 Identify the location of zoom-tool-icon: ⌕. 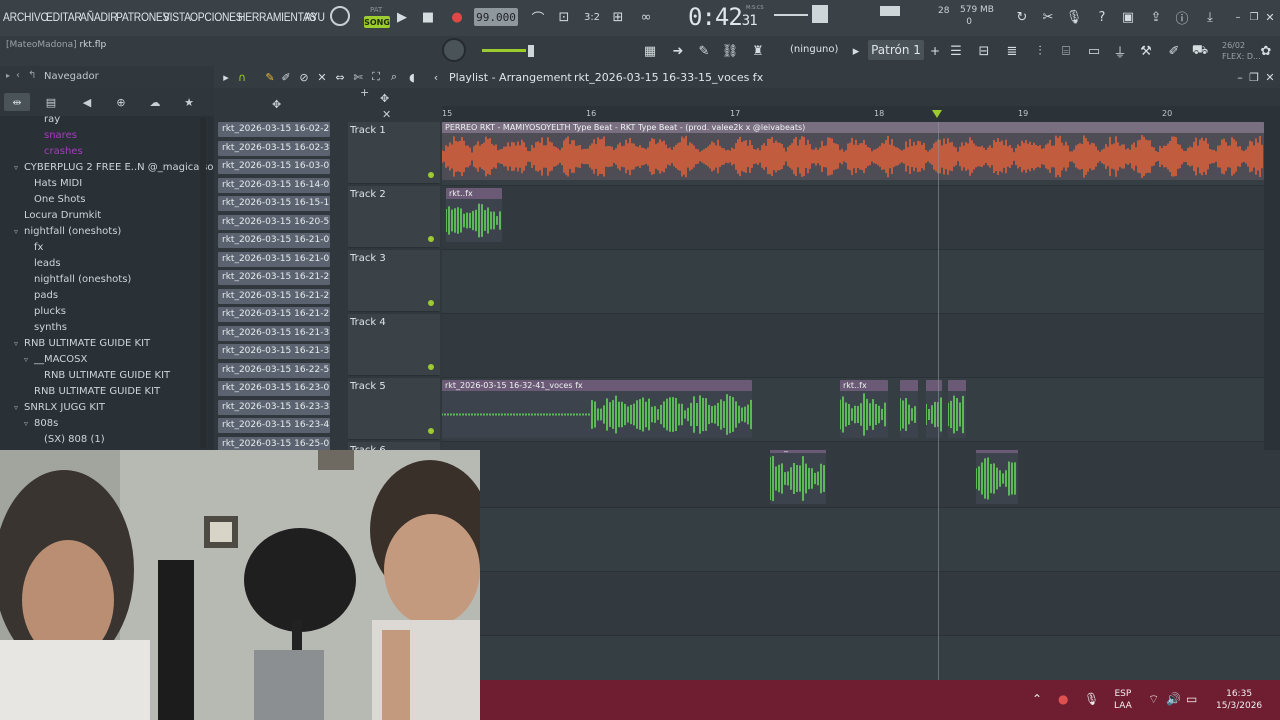
(394, 77).